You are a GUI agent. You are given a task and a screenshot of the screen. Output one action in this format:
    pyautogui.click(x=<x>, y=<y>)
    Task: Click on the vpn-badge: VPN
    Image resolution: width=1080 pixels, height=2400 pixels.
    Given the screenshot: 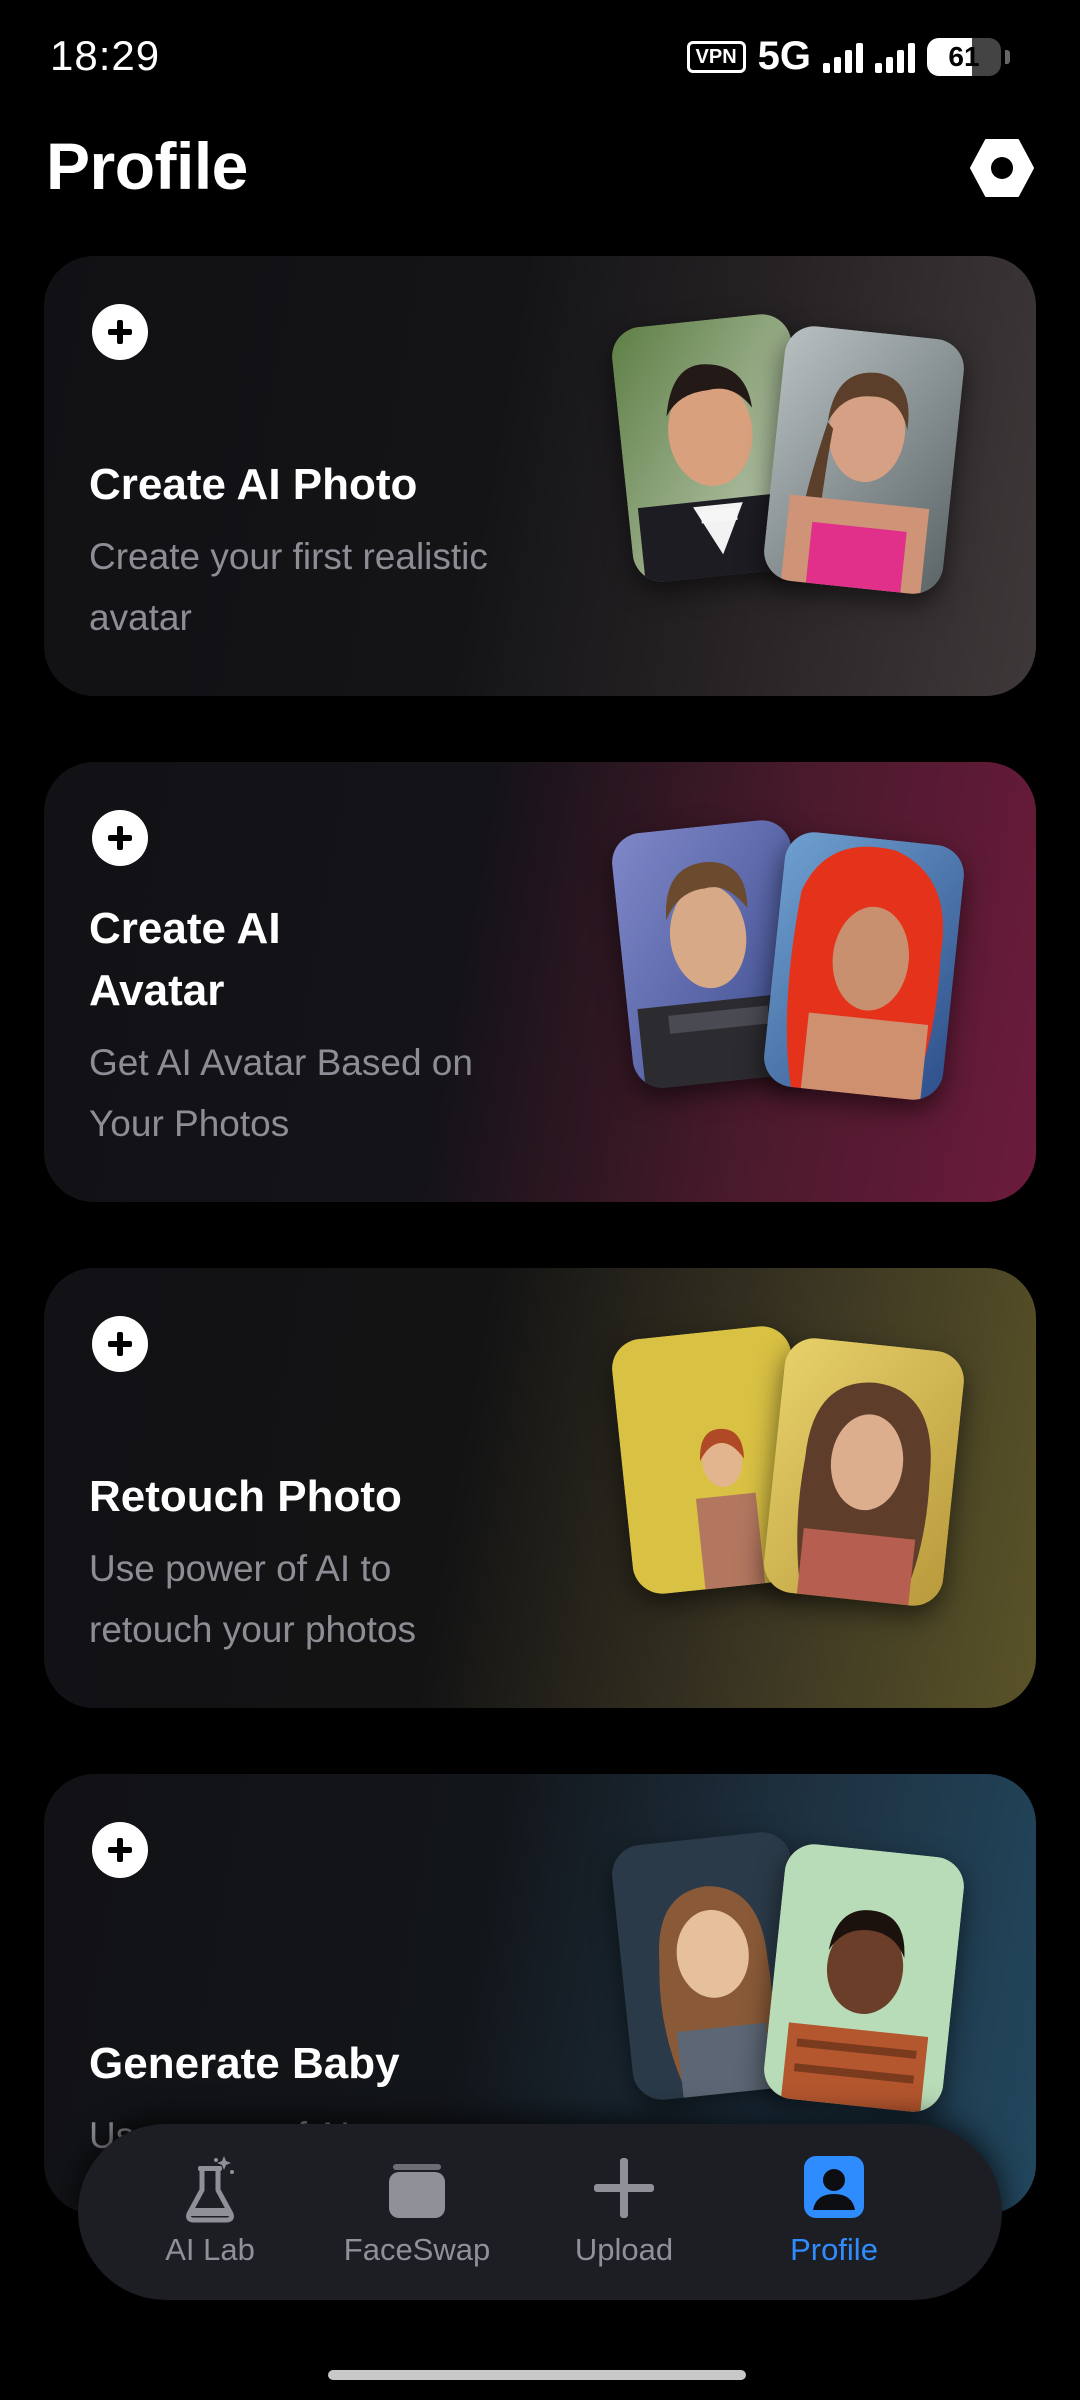 What is the action you would take?
    pyautogui.click(x=716, y=56)
    